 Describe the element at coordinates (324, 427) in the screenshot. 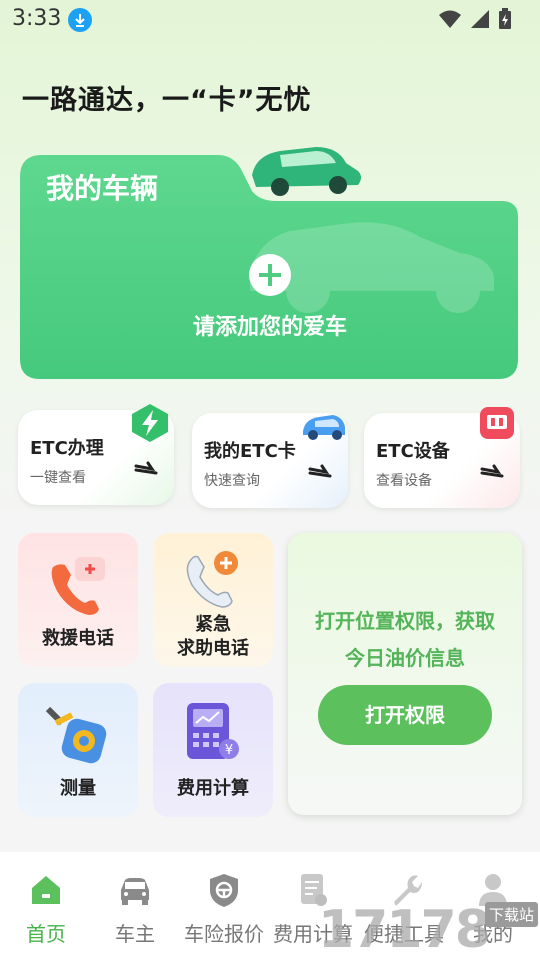

I see `car-icon` at that location.